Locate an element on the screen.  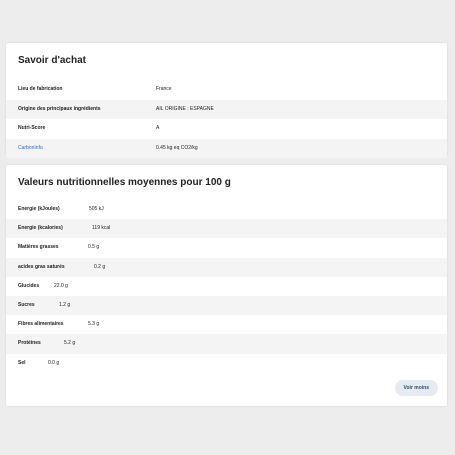
purchase-info-title: Savoir d'achat is located at coordinates (52, 60).